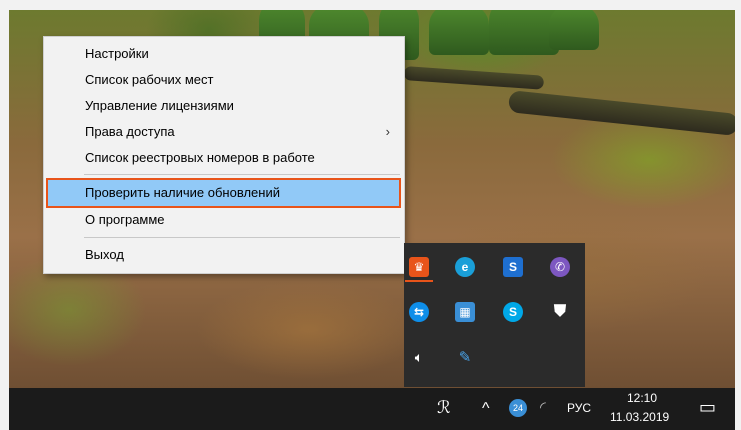 Image resolution: width=741 pixels, height=430 pixels. I want to click on tool-icon: ✎, so click(465, 357).